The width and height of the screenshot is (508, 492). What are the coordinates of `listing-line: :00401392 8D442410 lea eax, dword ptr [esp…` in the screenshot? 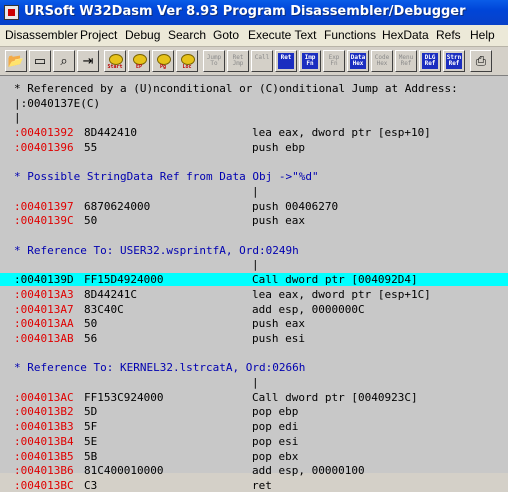 It's located at (254, 132).